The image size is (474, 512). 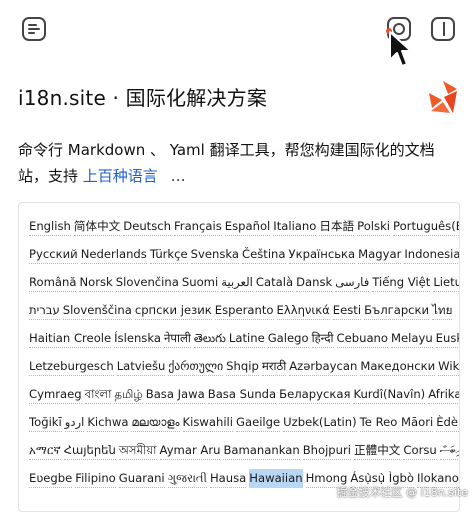 What do you see at coordinates (426, 226) in the screenshot?
I see `language-link: Português(Brasil)` at bounding box center [426, 226].